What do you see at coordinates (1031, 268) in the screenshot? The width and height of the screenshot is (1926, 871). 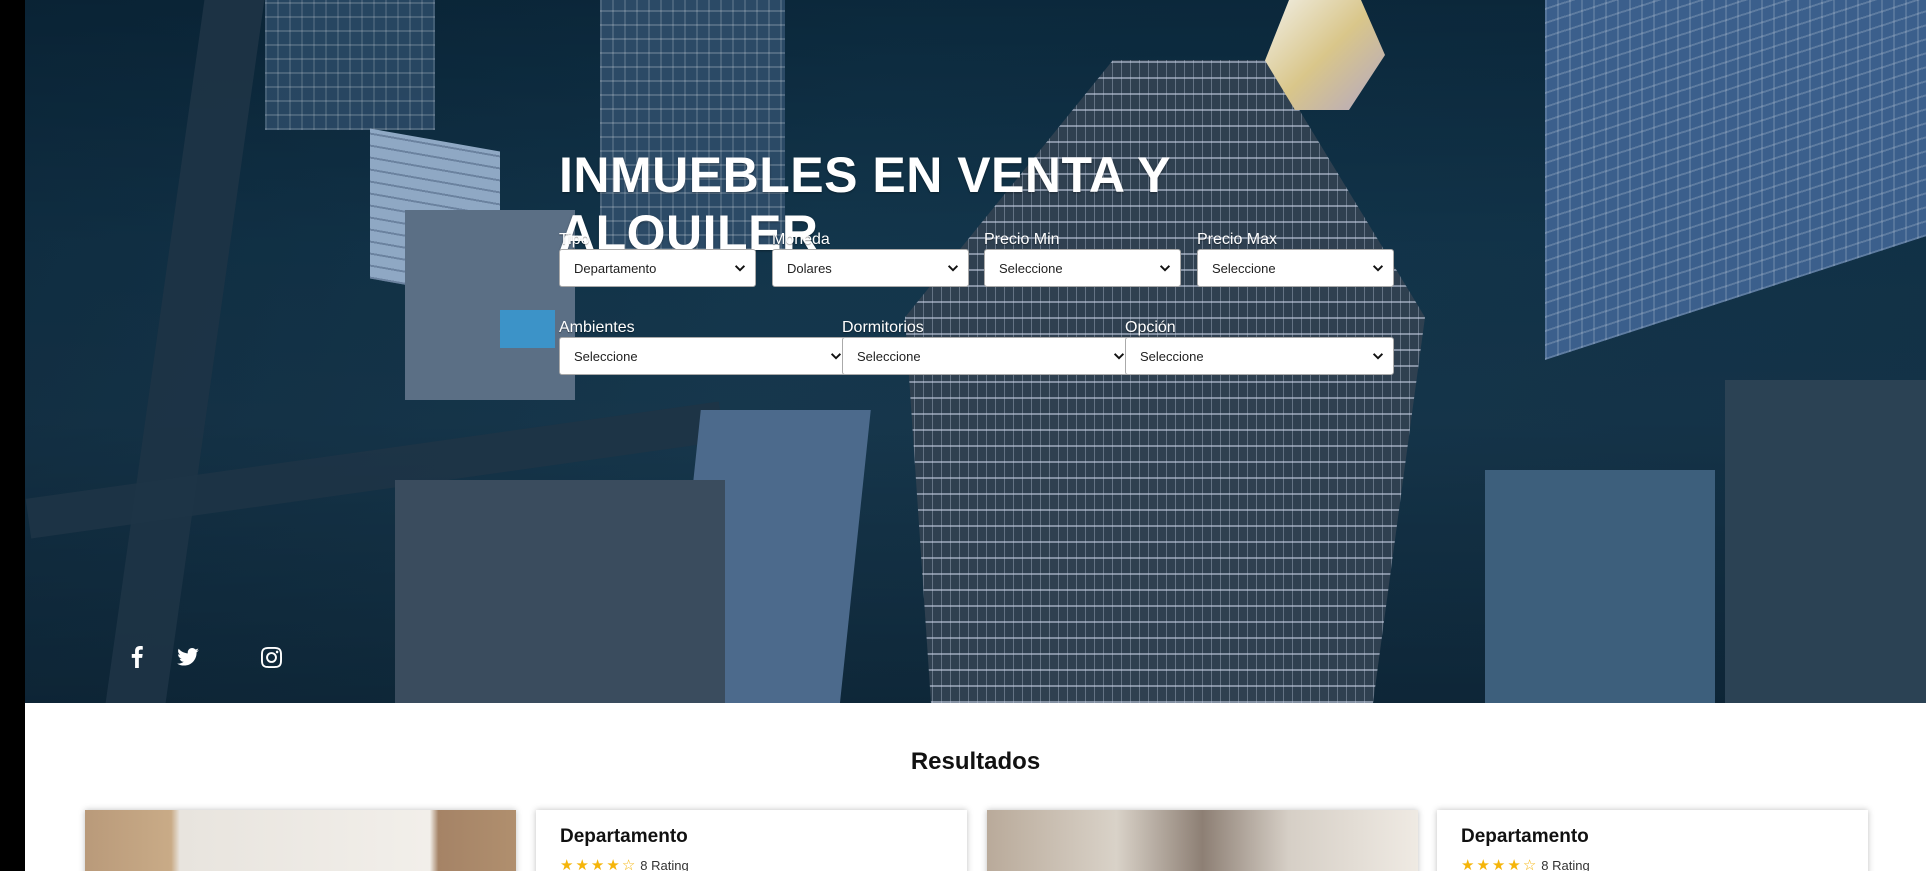 I see `precio-min-select-value: Seleccione` at bounding box center [1031, 268].